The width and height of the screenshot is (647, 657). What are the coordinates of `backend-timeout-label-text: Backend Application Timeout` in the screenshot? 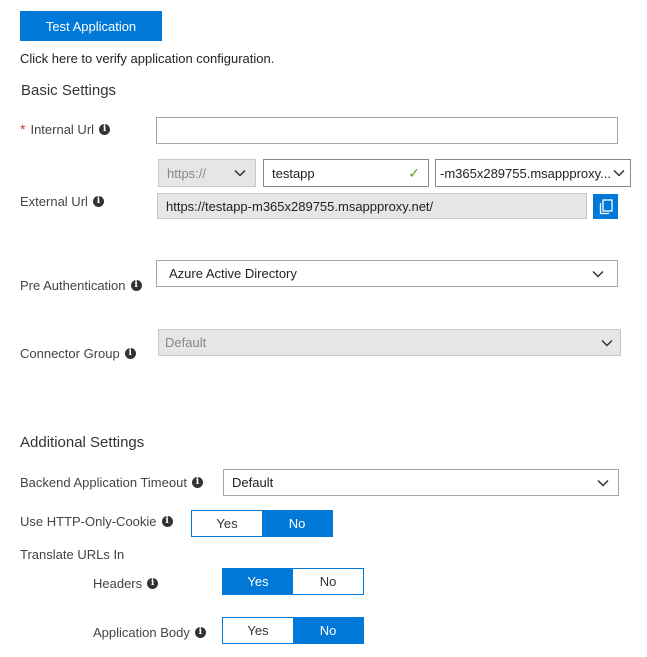 It's located at (103, 482).